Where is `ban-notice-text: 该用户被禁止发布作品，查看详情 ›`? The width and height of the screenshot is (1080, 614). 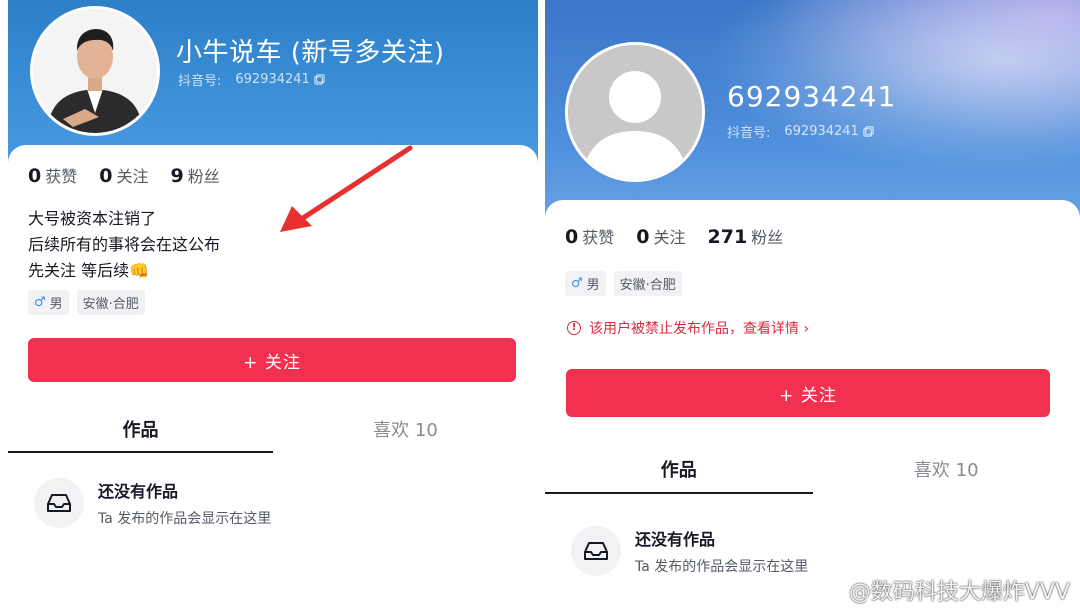
ban-notice-text: 该用户被禁止发布作品，查看详情 › is located at coordinates (699, 329).